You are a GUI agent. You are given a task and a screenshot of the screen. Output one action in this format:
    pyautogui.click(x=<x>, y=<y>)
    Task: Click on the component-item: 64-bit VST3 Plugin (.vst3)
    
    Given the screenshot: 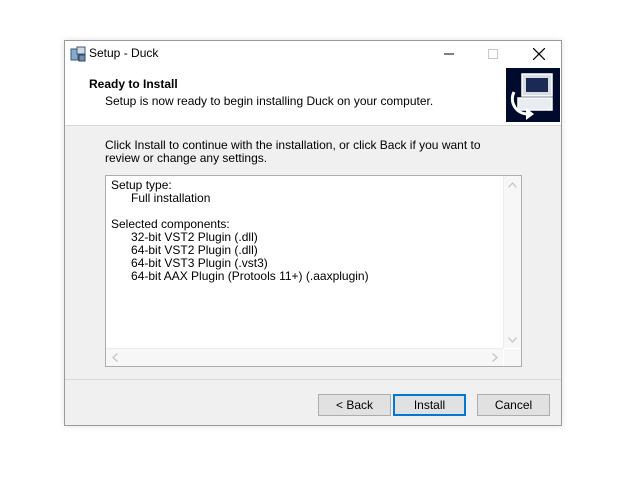 What is the action you would take?
    pyautogui.click(x=199, y=263)
    